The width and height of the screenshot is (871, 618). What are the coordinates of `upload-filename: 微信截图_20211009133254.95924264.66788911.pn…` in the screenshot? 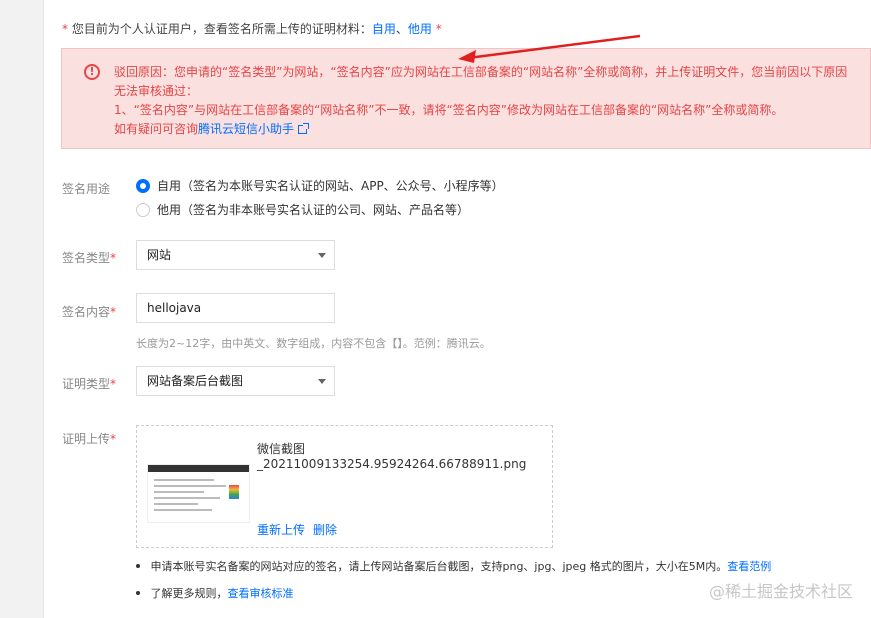 It's located at (392, 456).